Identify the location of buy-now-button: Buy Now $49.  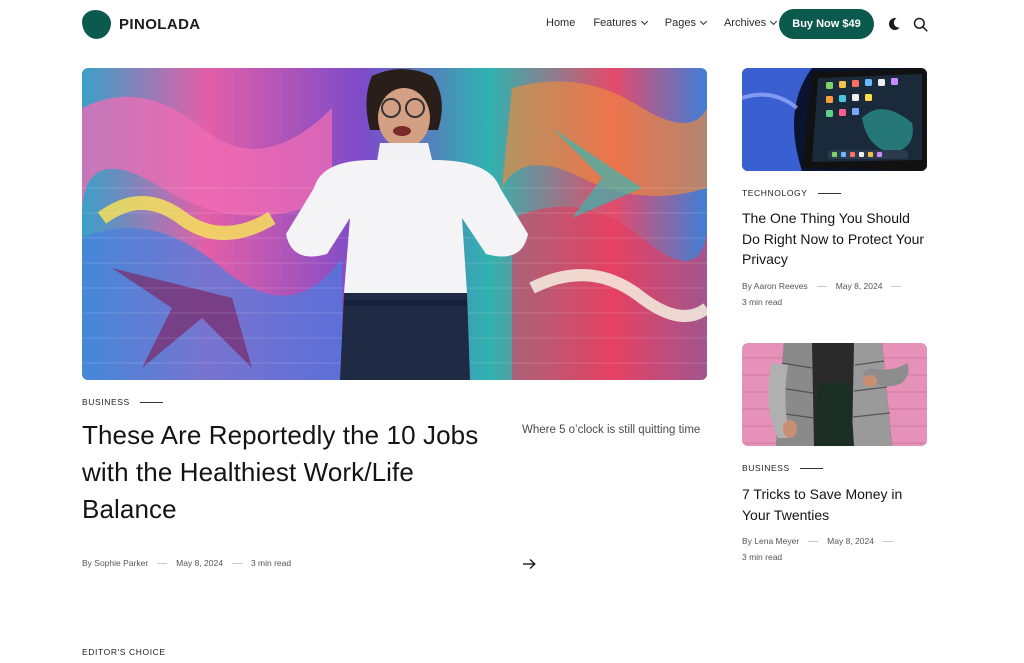
(826, 24).